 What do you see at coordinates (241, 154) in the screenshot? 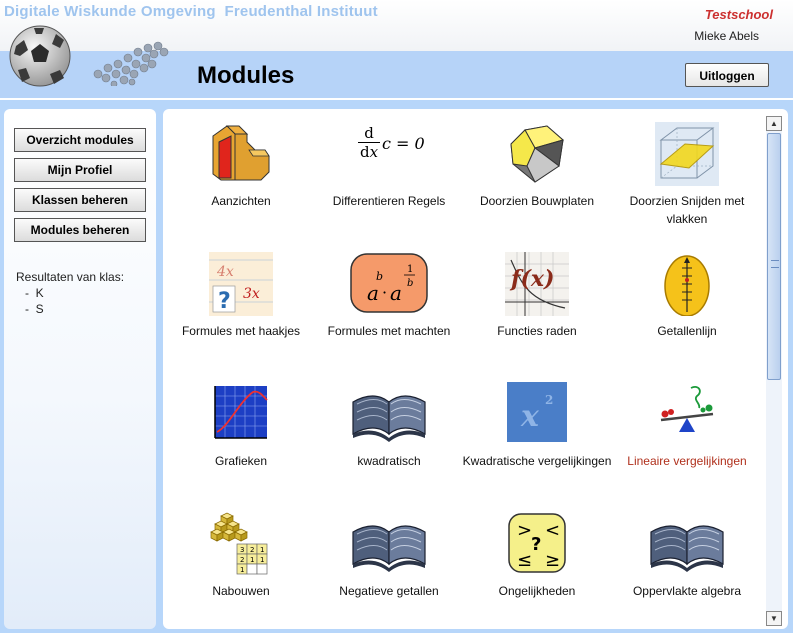
I see `blocks-icon` at bounding box center [241, 154].